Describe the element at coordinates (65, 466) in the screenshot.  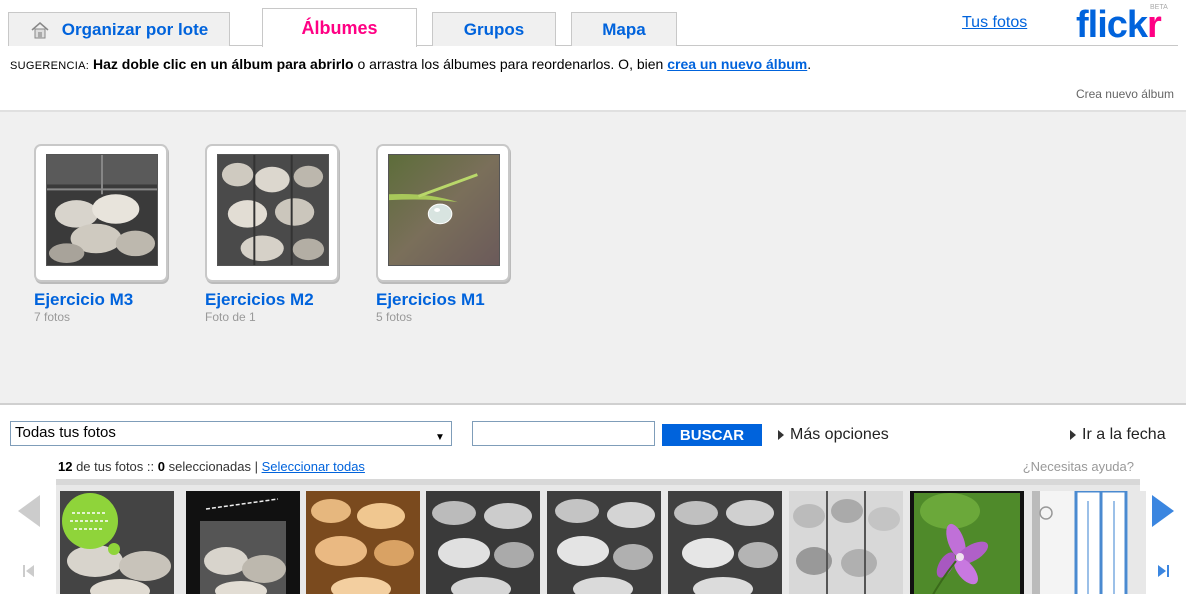
I see `photo-total: 12` at that location.